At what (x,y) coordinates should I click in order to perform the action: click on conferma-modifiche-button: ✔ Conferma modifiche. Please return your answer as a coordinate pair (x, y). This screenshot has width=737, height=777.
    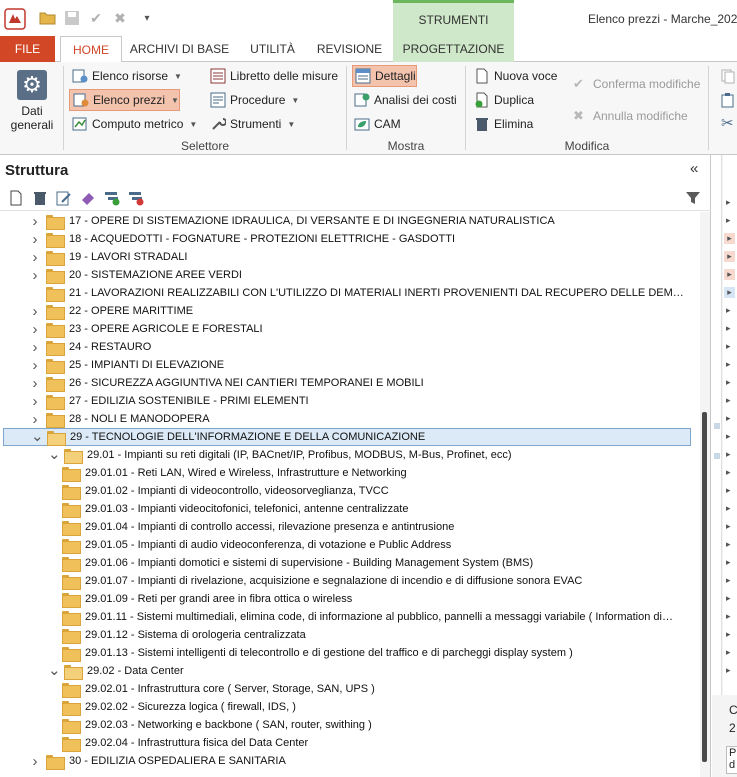
    Looking at the image, I should click on (636, 84).